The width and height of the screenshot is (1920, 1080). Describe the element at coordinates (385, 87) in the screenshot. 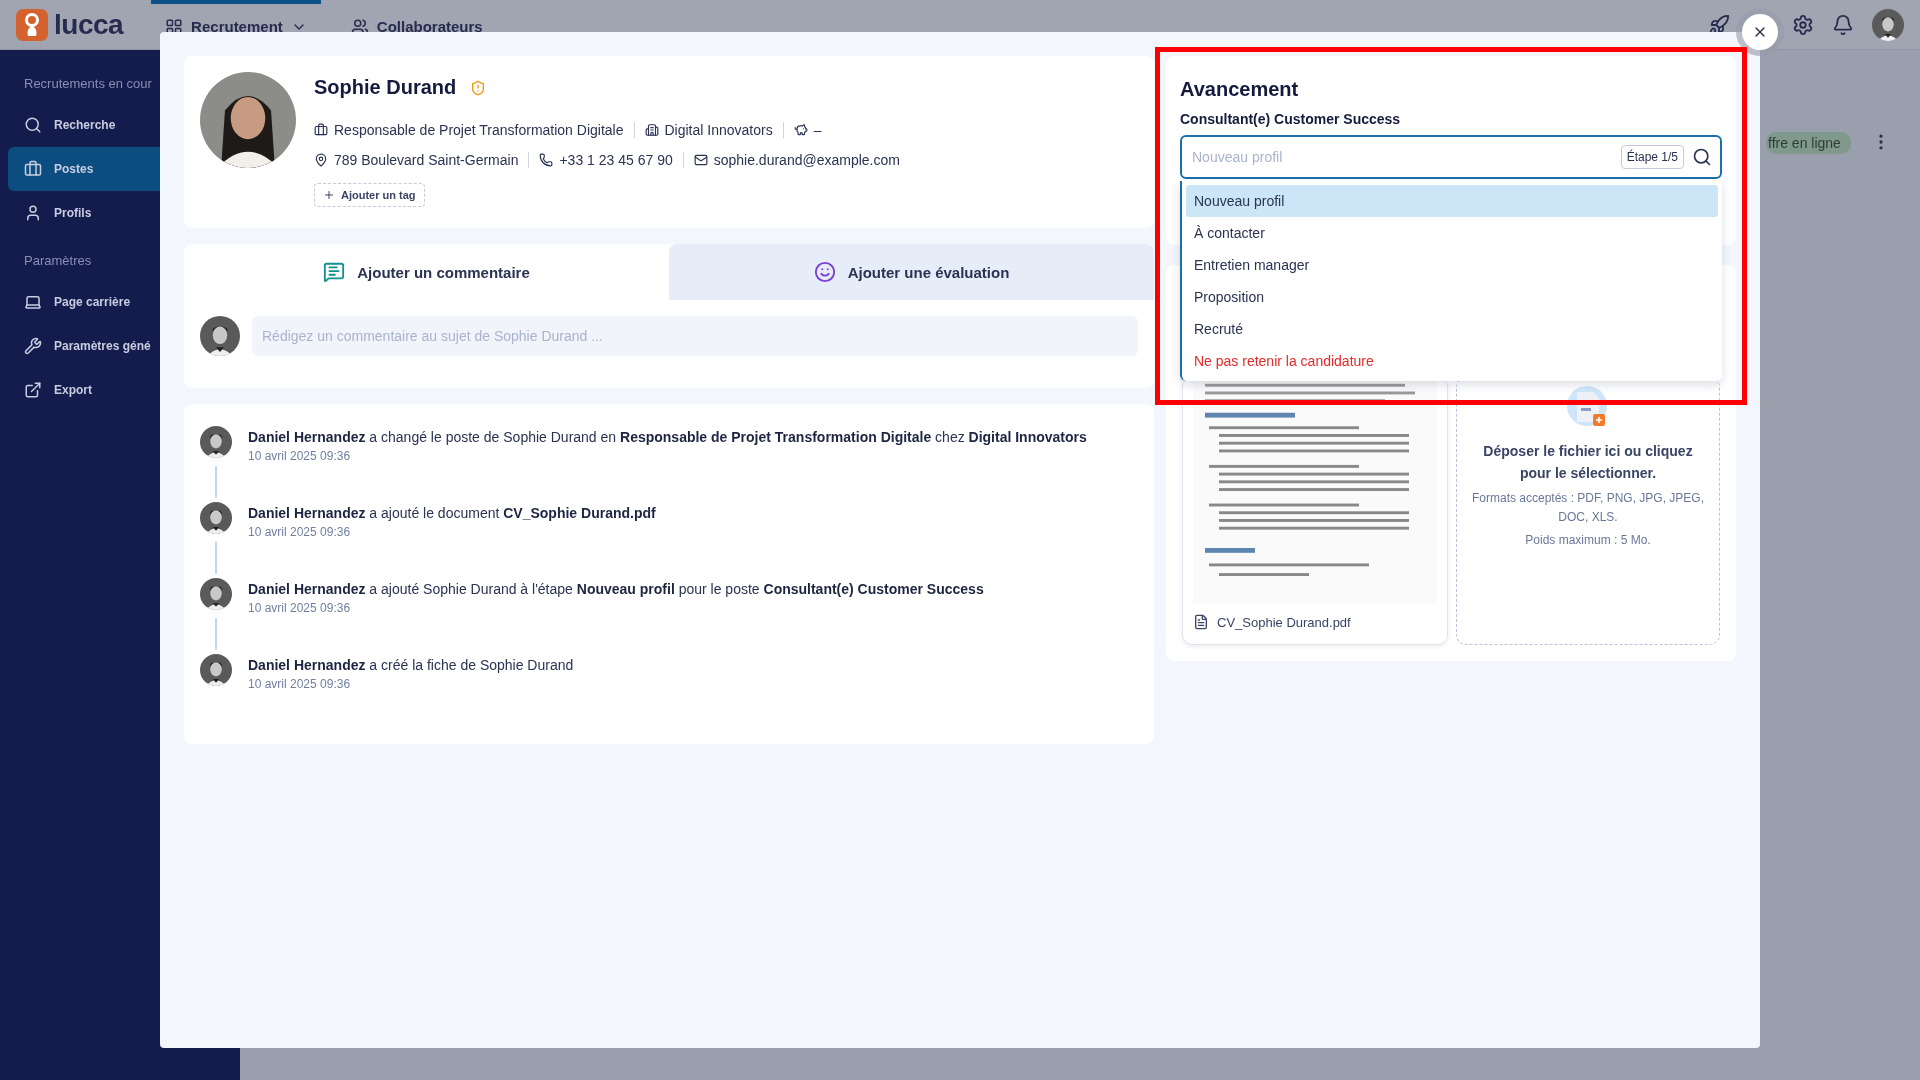

I see `candidate-name: Sophie Durand` at that location.